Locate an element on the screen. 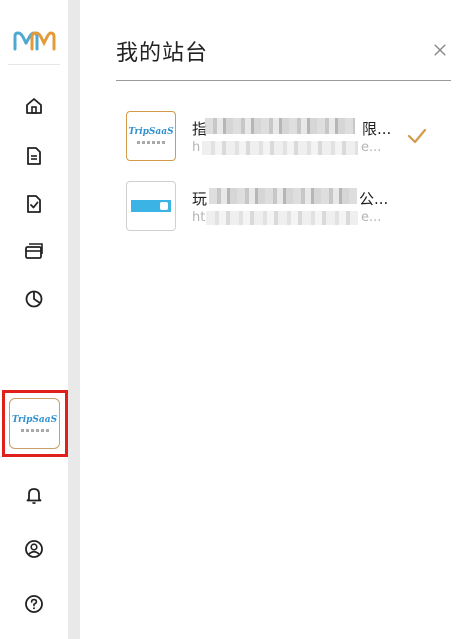  panel-title: 我的站台 is located at coordinates (162, 53).